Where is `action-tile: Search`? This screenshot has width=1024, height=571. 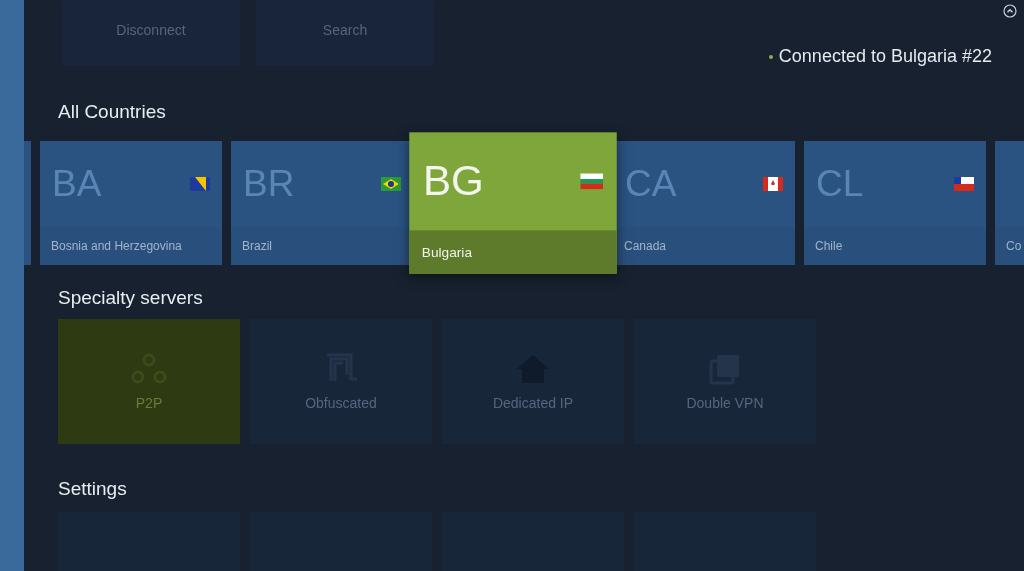 action-tile: Search is located at coordinates (345, 33).